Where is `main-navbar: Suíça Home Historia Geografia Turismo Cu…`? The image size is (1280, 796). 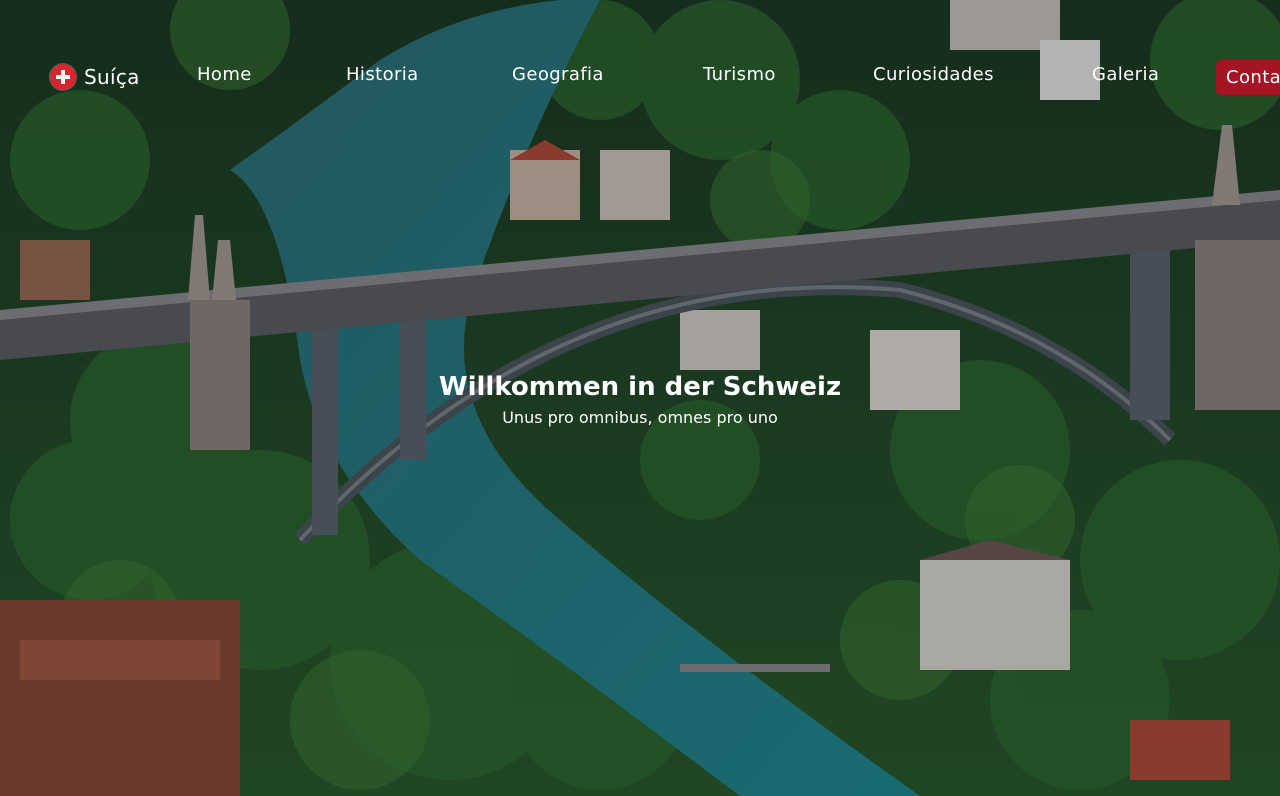 main-navbar: Suíça Home Historia Geografia Turismo Cu… is located at coordinates (640, 77).